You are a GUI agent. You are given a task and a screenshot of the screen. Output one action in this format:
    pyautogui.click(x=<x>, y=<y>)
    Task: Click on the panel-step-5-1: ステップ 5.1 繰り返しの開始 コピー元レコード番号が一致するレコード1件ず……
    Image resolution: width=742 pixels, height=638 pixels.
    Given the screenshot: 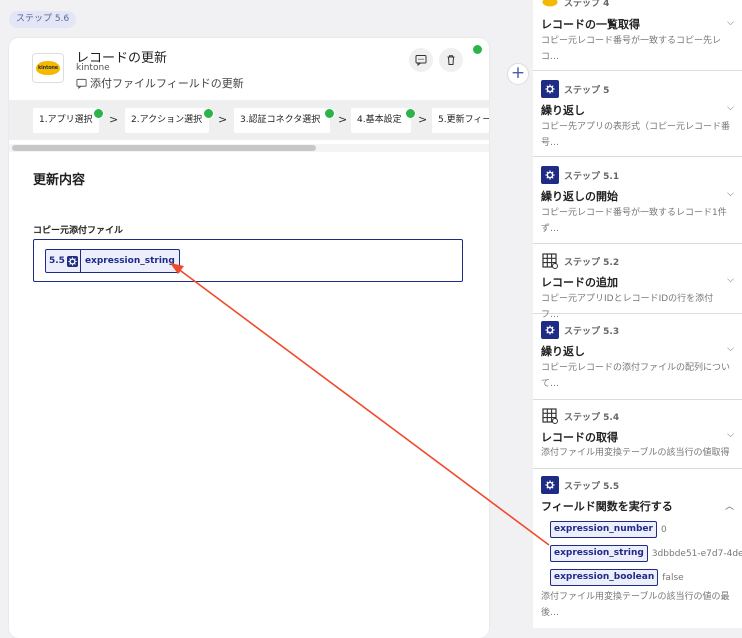 What is the action you would take?
    pyautogui.click(x=637, y=200)
    